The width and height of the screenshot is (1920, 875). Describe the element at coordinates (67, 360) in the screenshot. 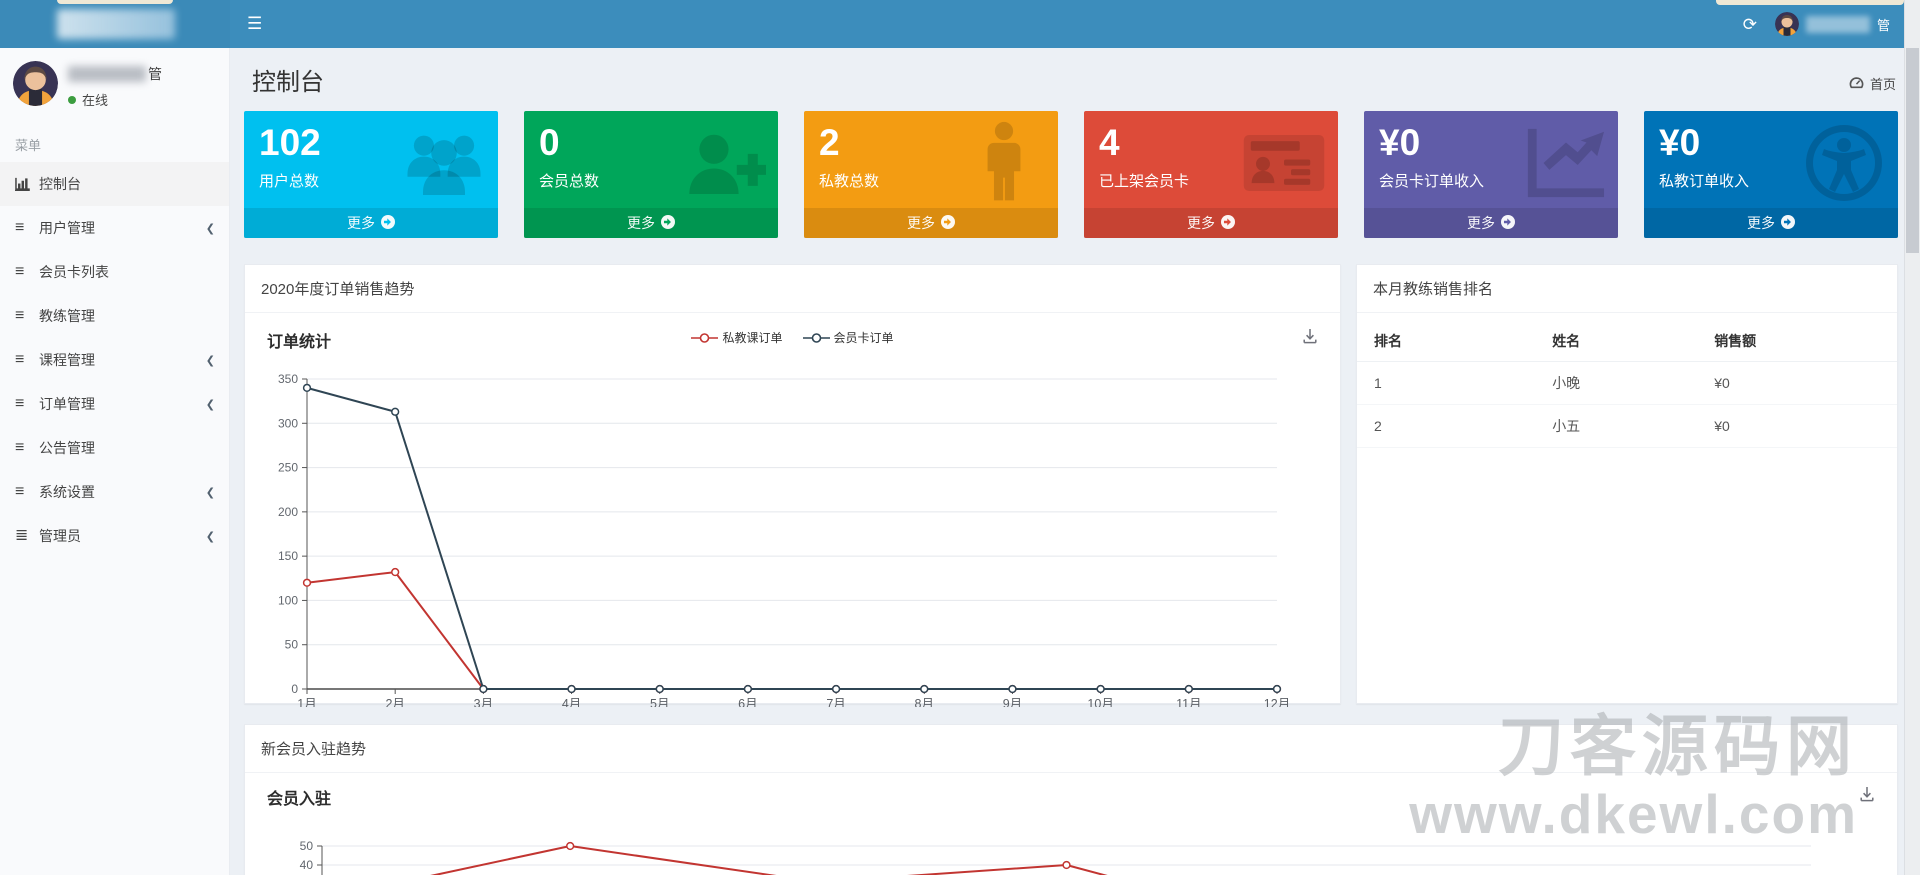

I see `sidebar-item-label: 课程管理` at that location.